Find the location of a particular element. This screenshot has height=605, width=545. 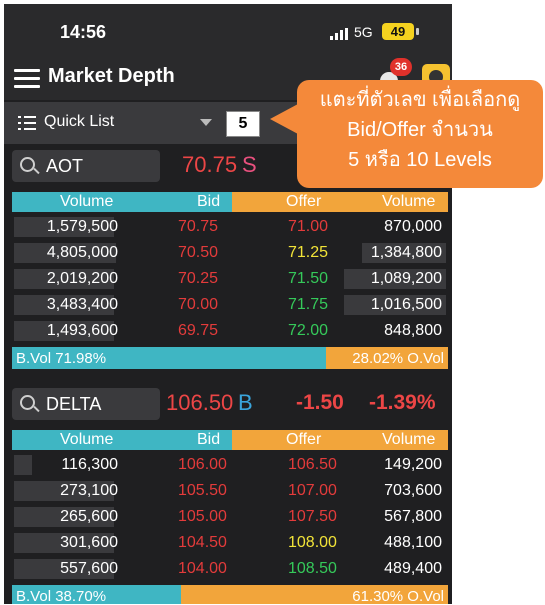

depth-row: 265,600 105.00 107.50 567,800 is located at coordinates (230, 517).